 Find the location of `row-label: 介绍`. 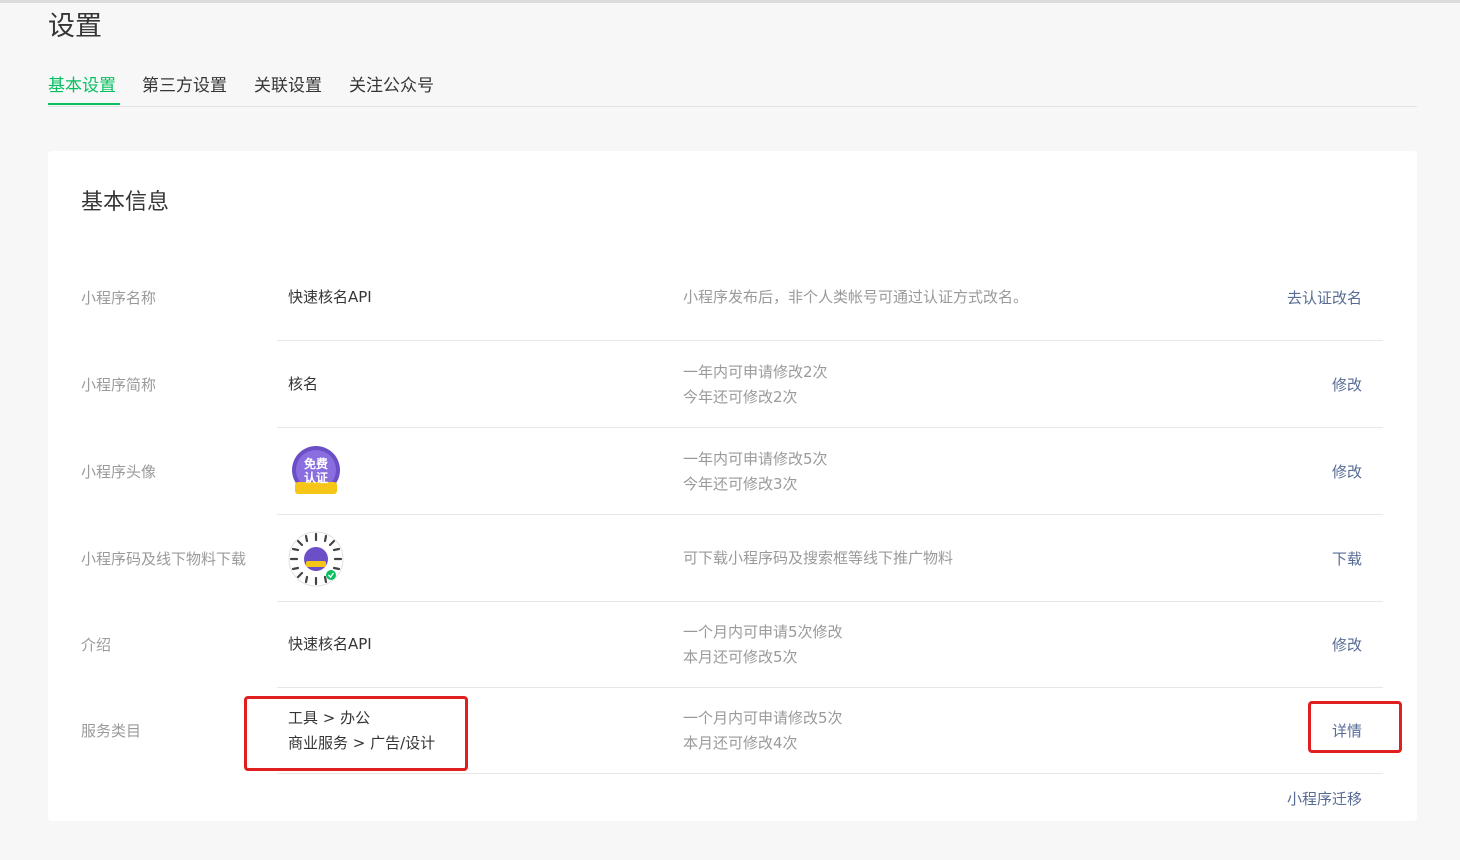

row-label: 介绍 is located at coordinates (96, 645).